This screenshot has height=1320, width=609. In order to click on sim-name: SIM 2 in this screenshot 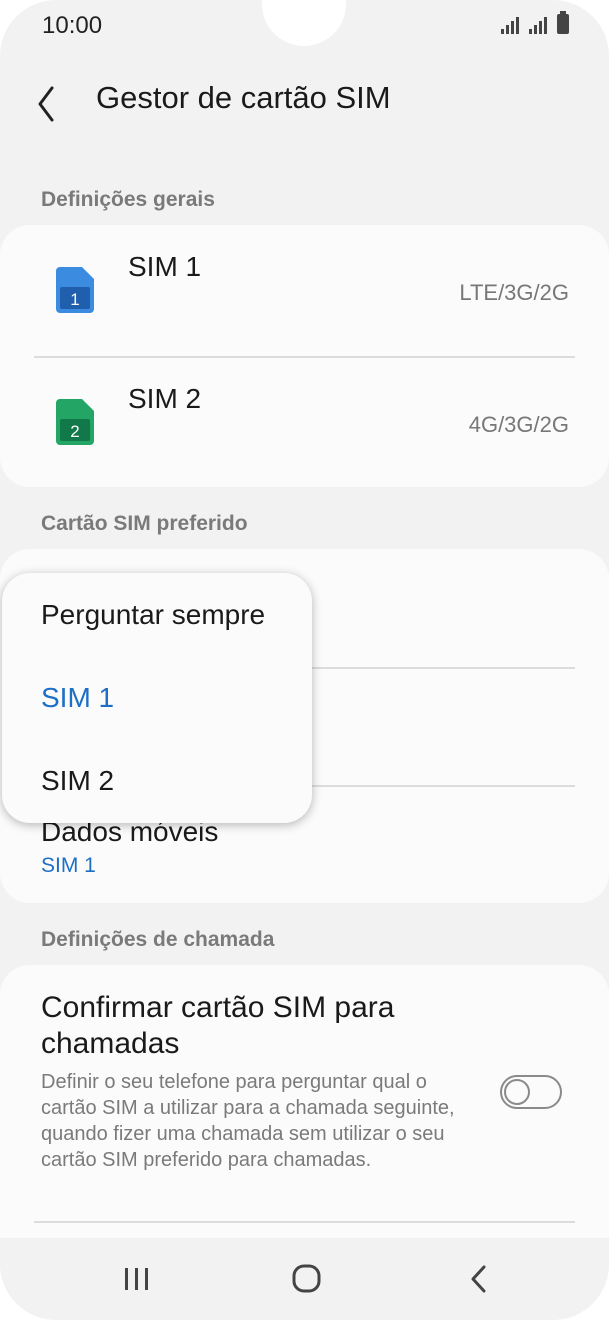, I will do `click(165, 398)`.